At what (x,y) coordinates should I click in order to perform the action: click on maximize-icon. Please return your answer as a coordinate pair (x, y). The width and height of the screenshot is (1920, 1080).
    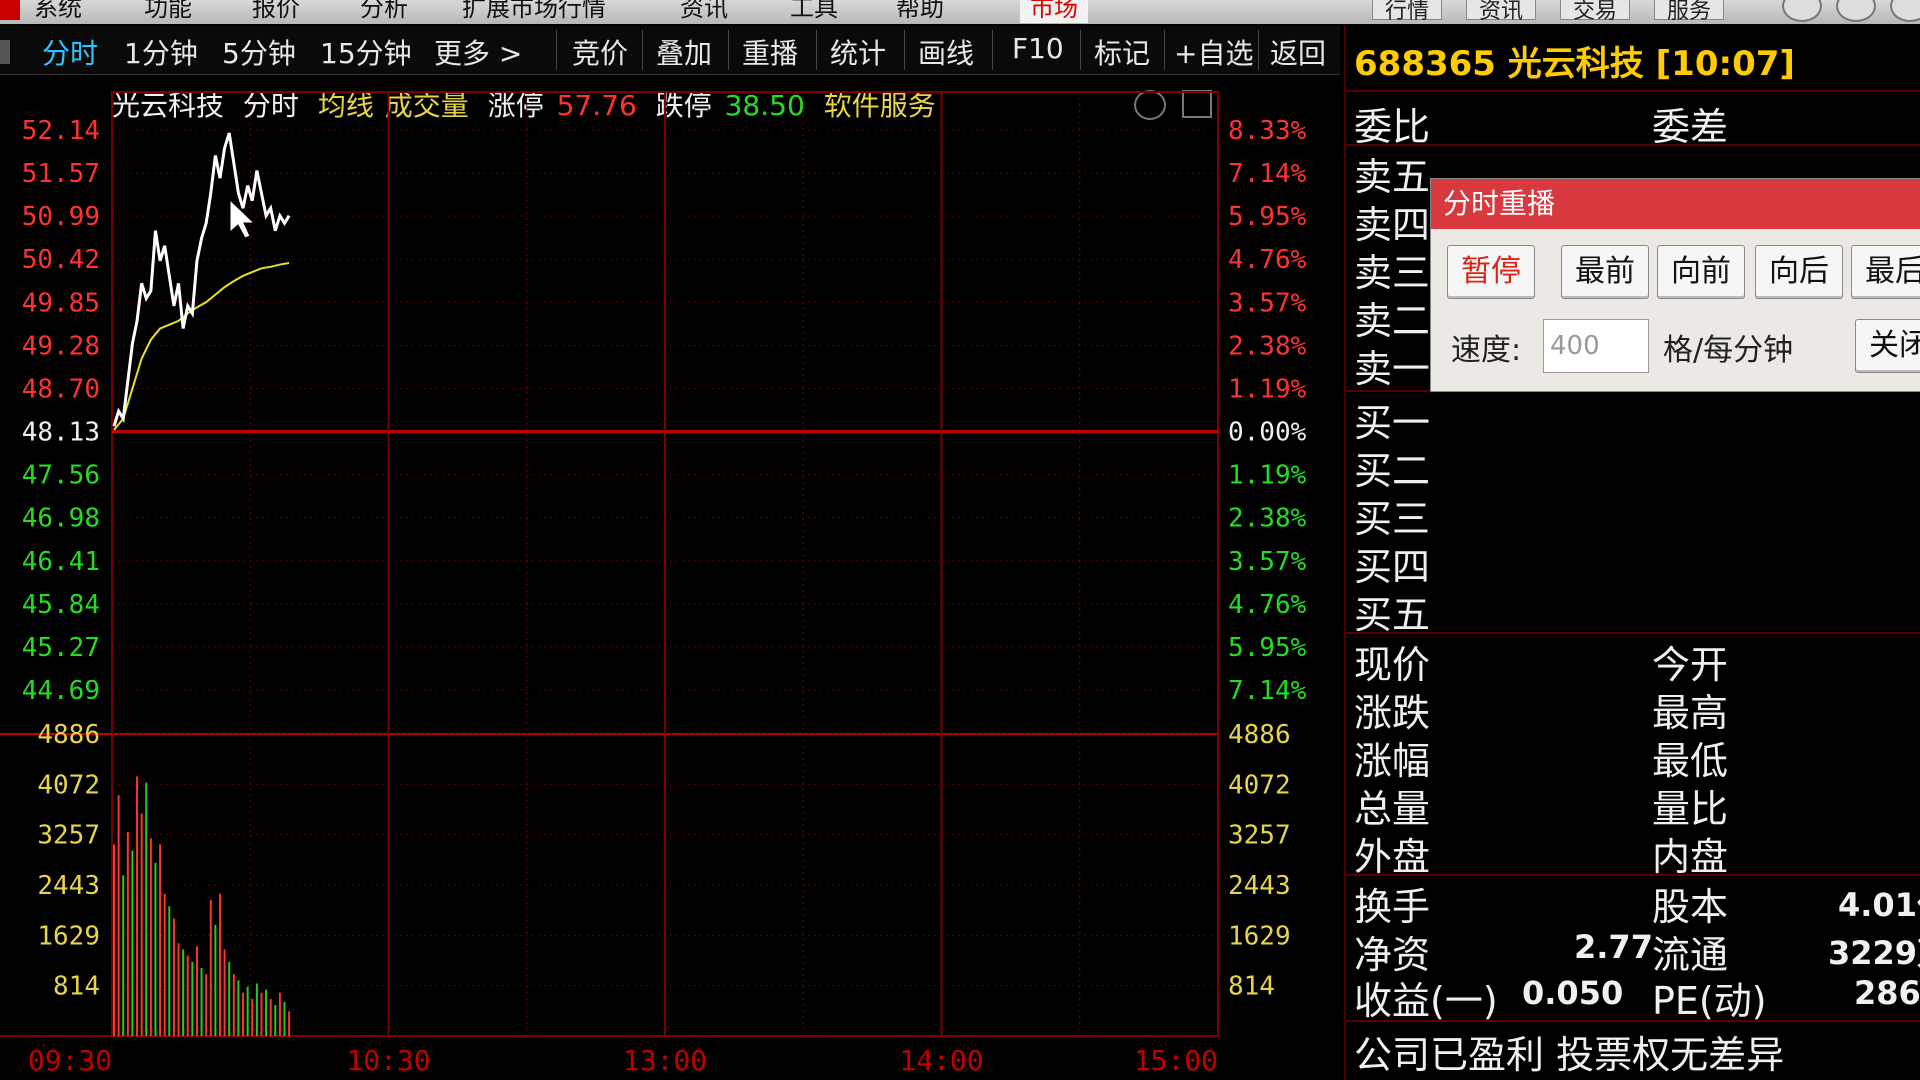
    Looking at the image, I should click on (1856, 11).